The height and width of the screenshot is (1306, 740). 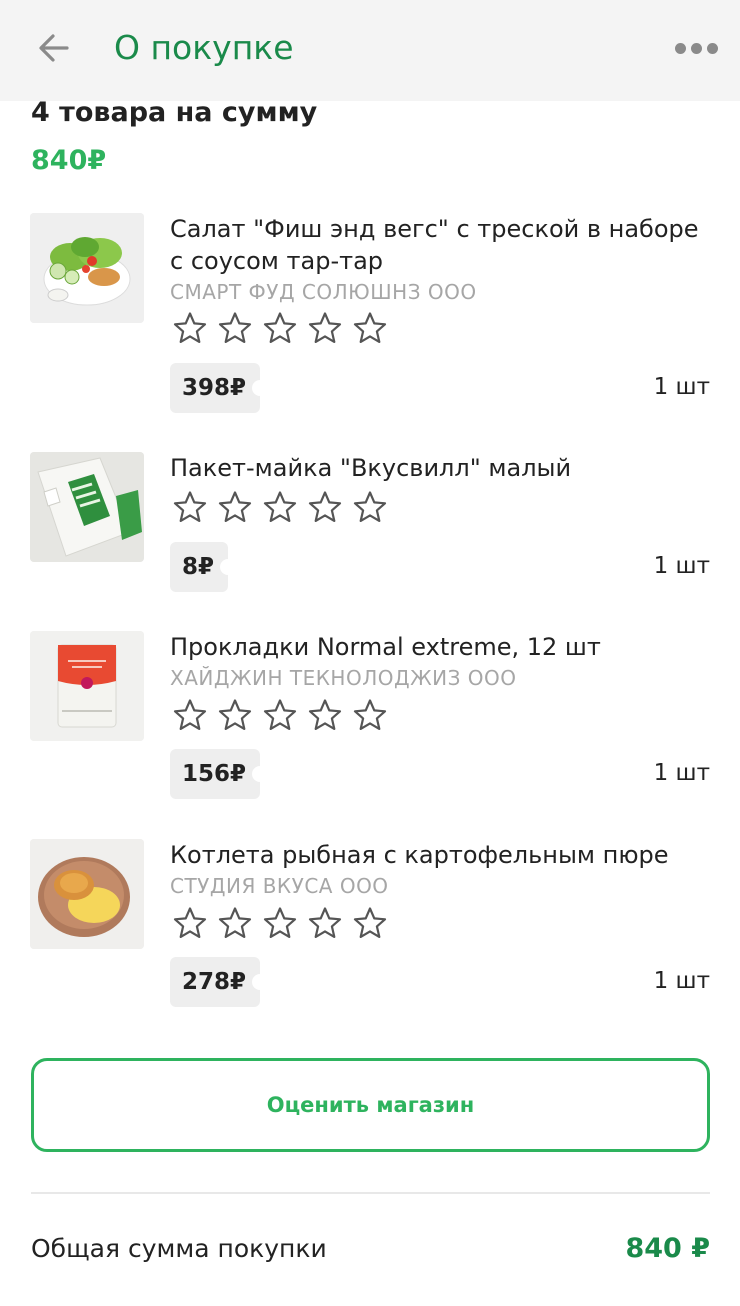 I want to click on order-summary-total: 840₽, so click(x=69, y=160).